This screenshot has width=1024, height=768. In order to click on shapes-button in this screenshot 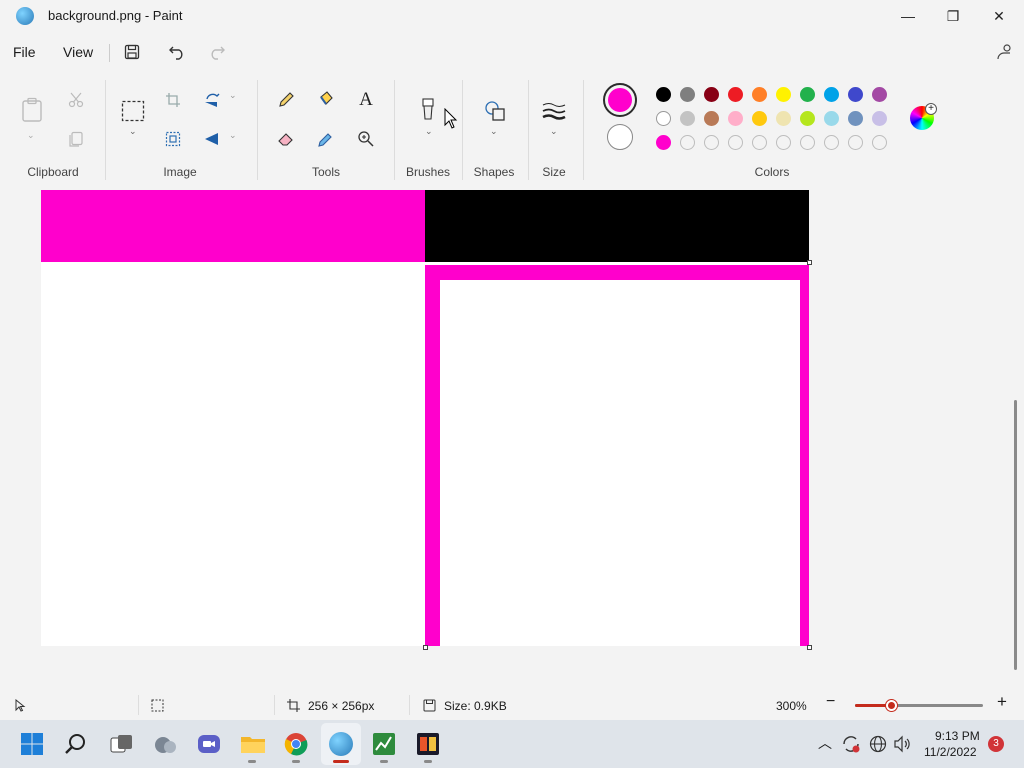, I will do `click(495, 111)`.